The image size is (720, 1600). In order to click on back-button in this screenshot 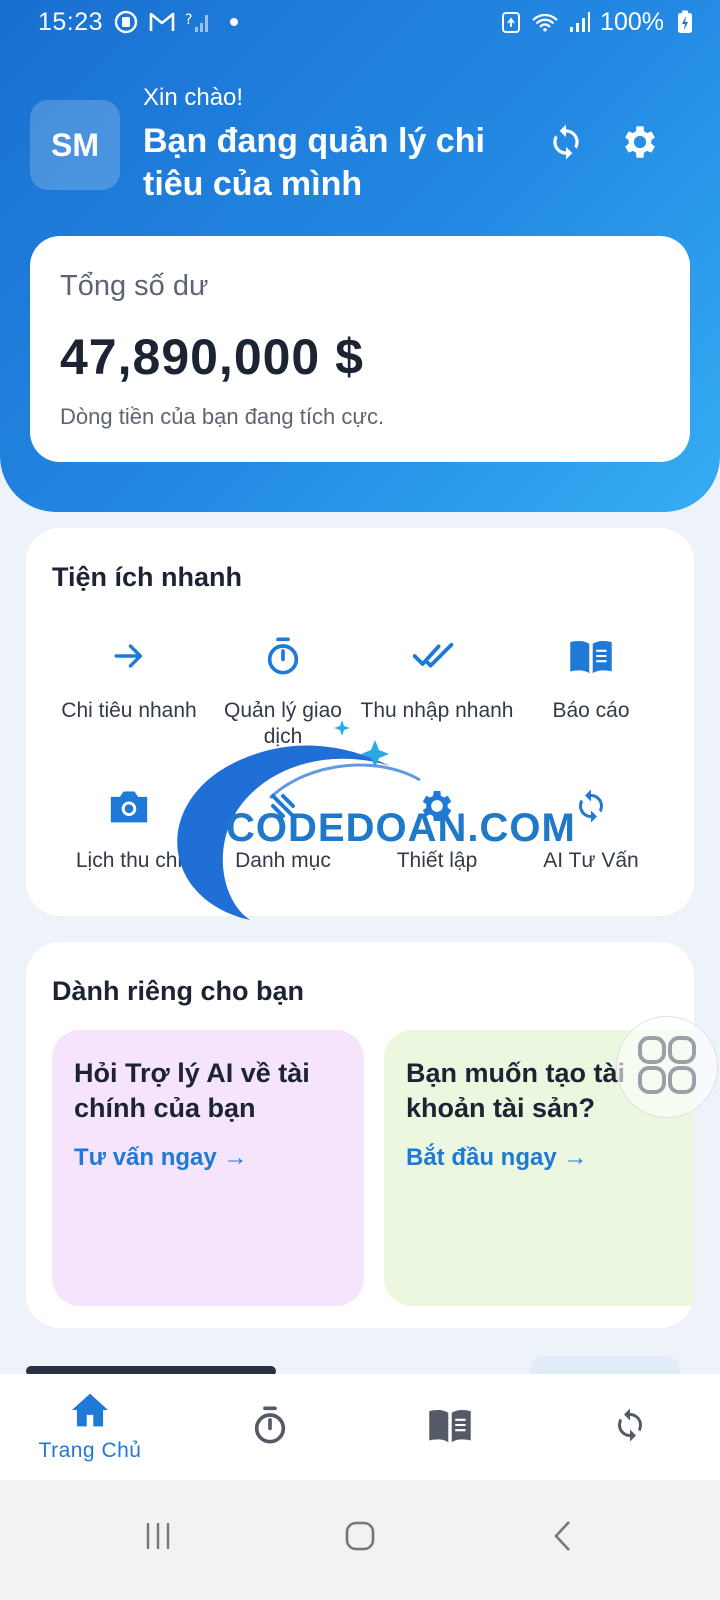, I will do `click(562, 1538)`.